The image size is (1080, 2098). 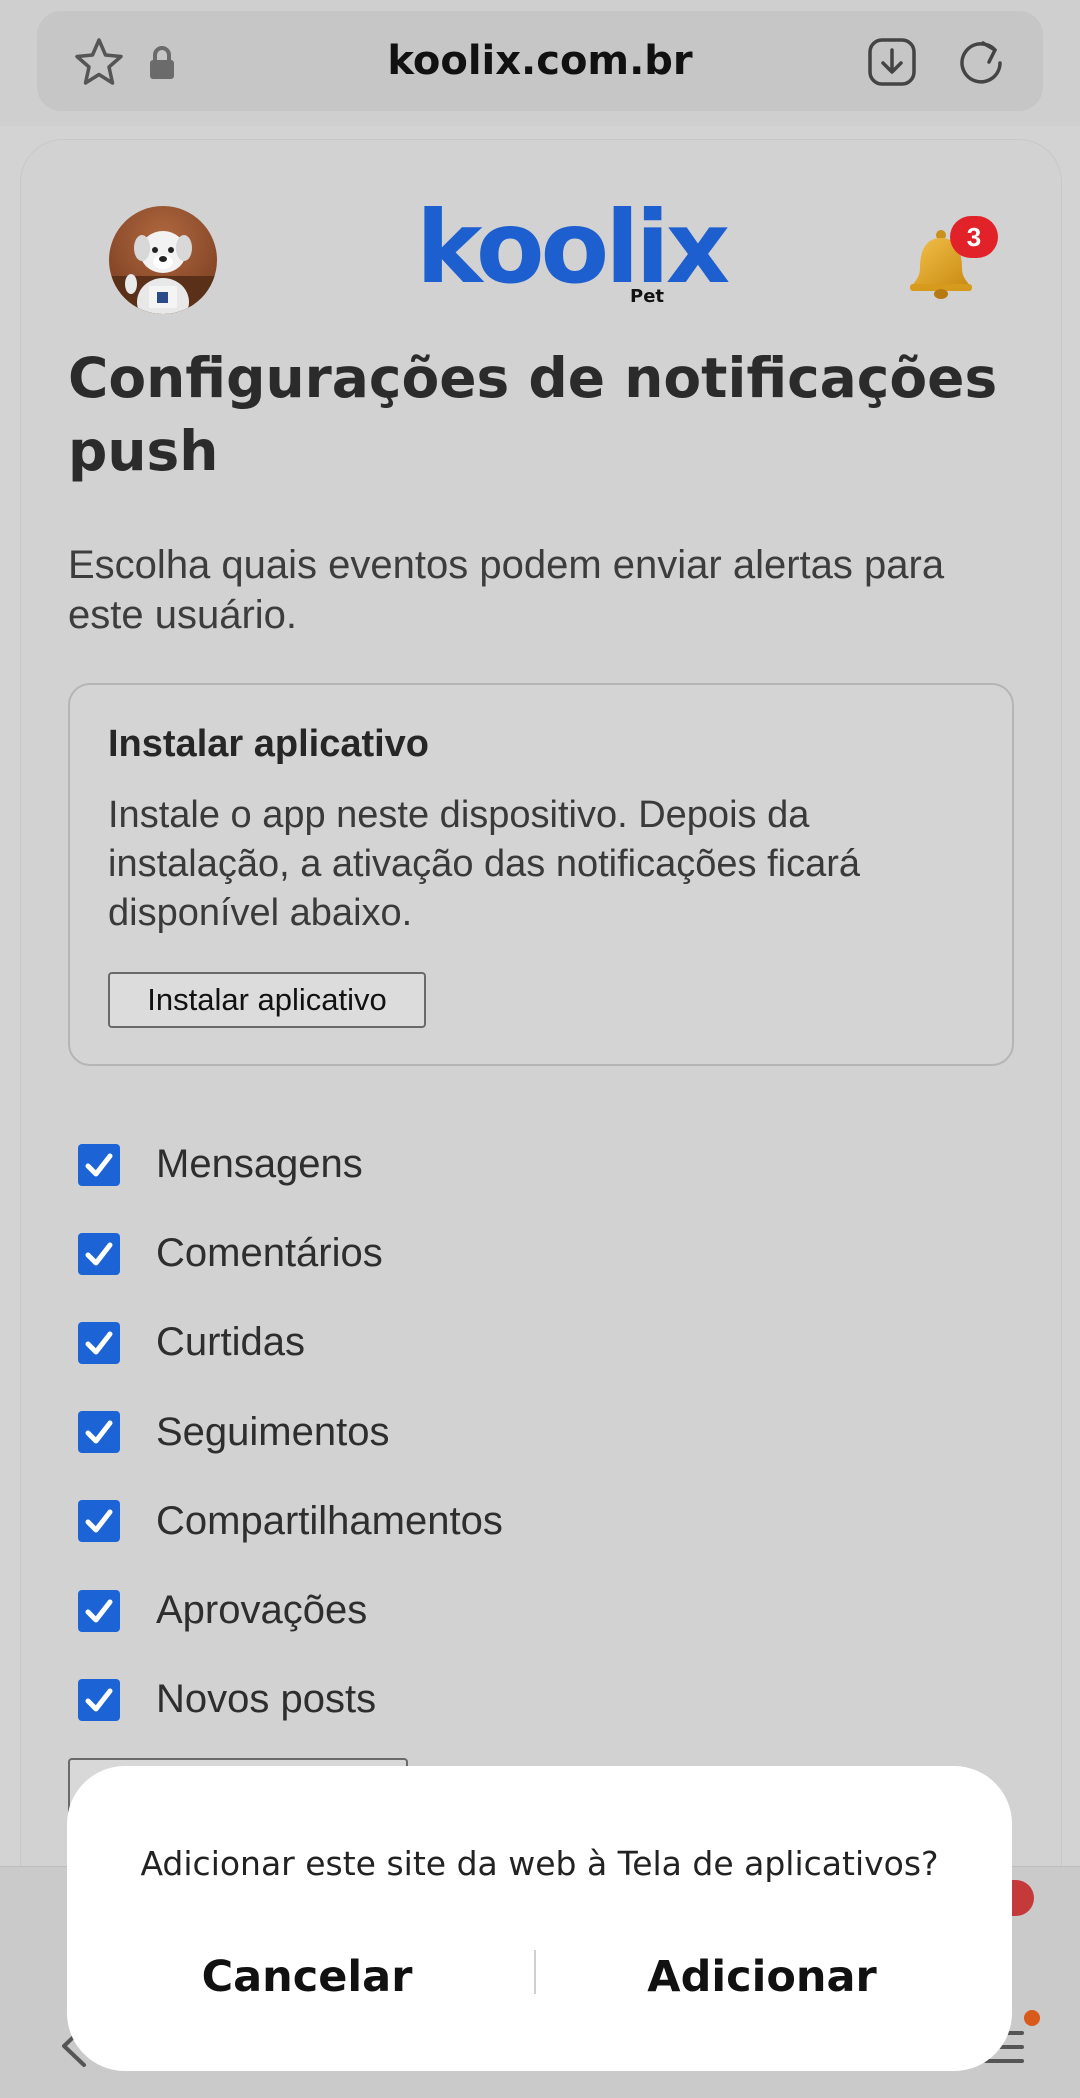 I want to click on dialog-divider, so click(x=535, y=1972).